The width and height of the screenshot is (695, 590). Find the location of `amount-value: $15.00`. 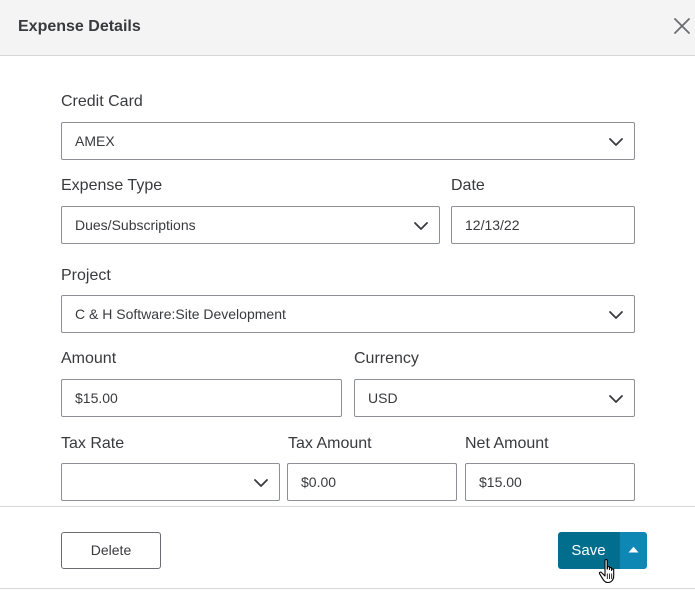

amount-value: $15.00 is located at coordinates (96, 398).